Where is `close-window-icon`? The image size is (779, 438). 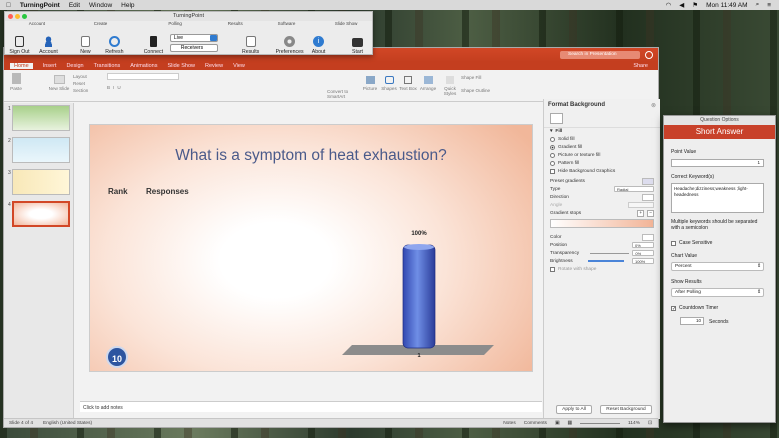
close-window-icon is located at coordinates (10, 16).